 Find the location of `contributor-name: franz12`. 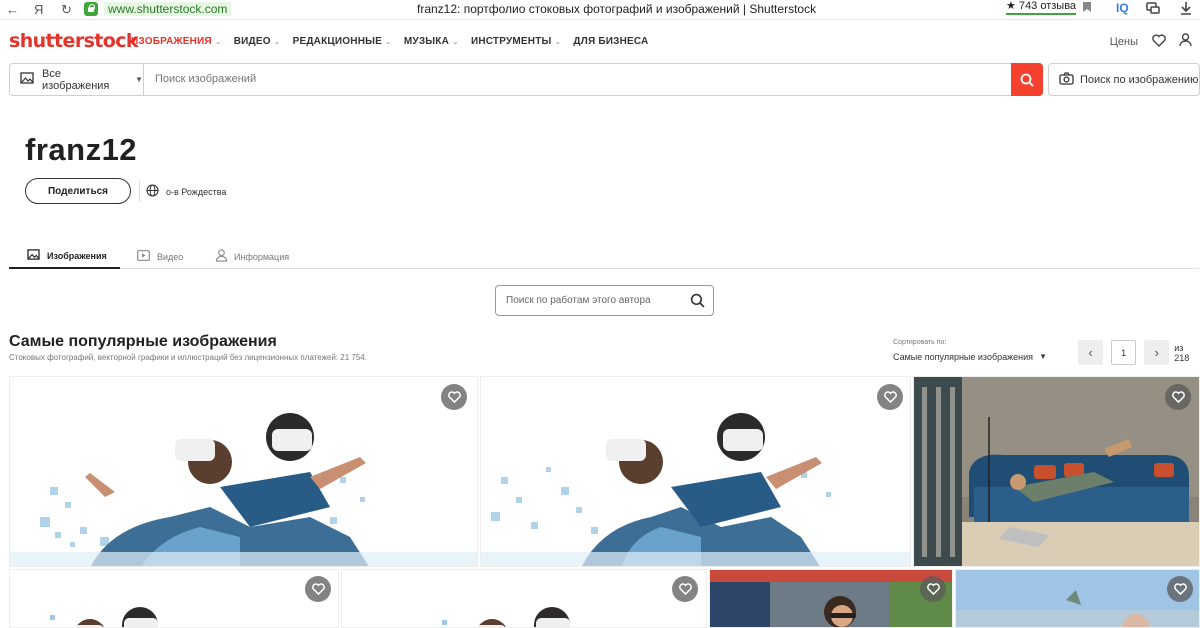

contributor-name: franz12 is located at coordinates (81, 149).